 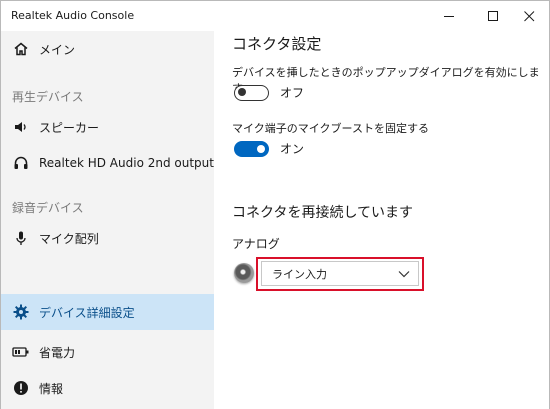 I want to click on analog-label: アナログ, so click(x=256, y=244).